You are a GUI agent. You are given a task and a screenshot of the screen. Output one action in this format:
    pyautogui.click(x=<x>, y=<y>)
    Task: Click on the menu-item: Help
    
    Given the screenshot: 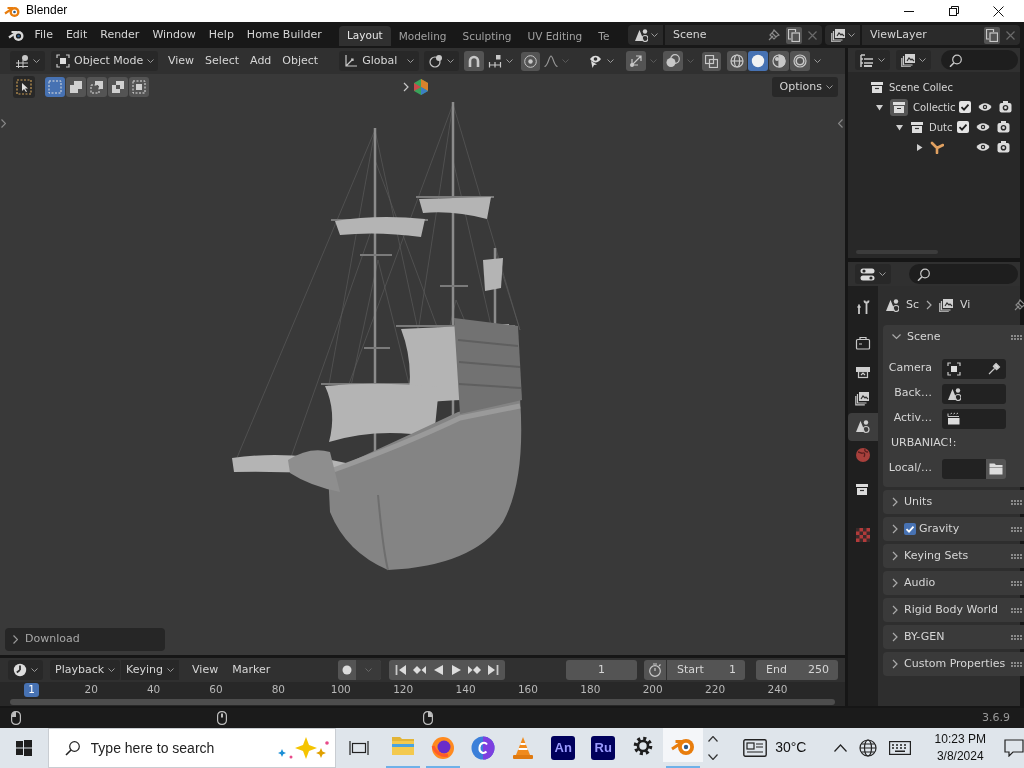 What is the action you would take?
    pyautogui.click(x=221, y=35)
    